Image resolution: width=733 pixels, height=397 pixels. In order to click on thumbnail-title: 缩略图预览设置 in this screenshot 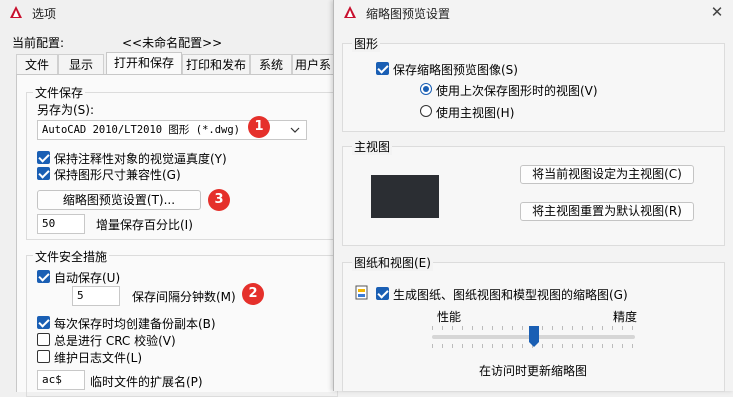, I will do `click(408, 14)`.